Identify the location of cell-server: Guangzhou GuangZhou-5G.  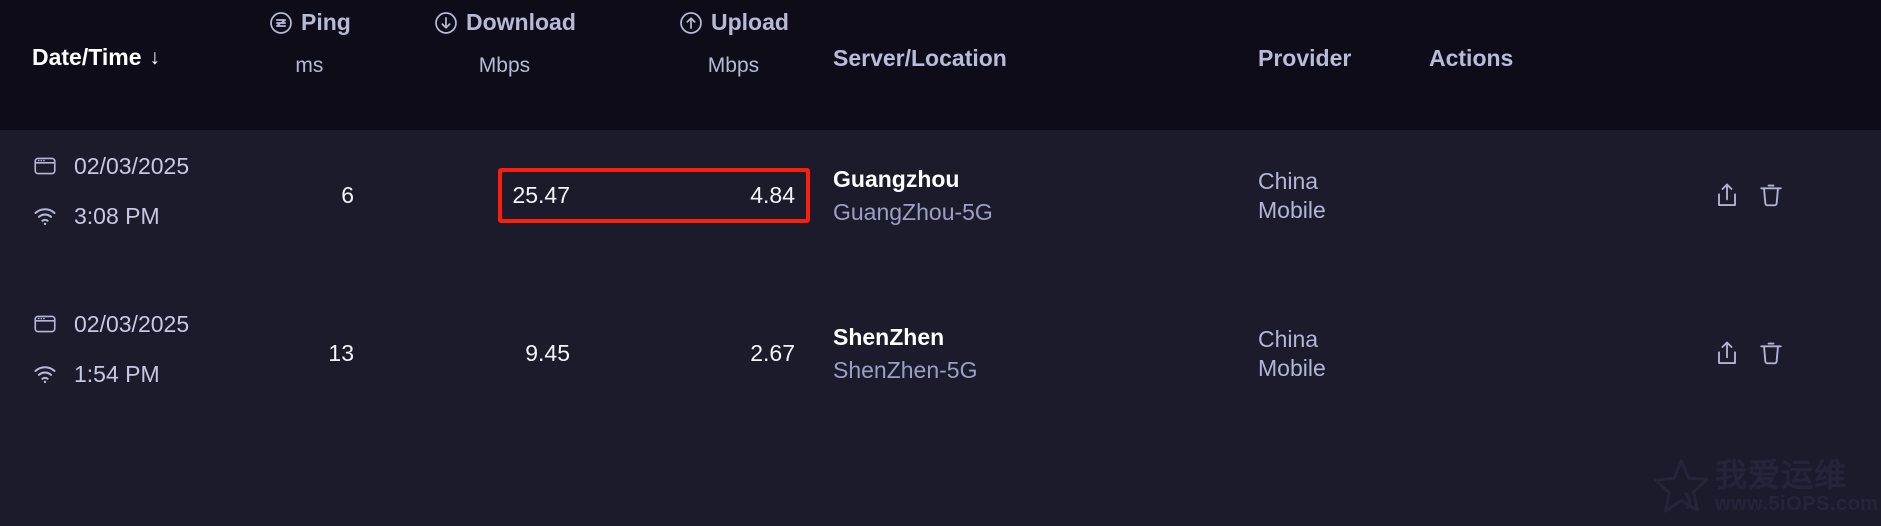
(913, 196).